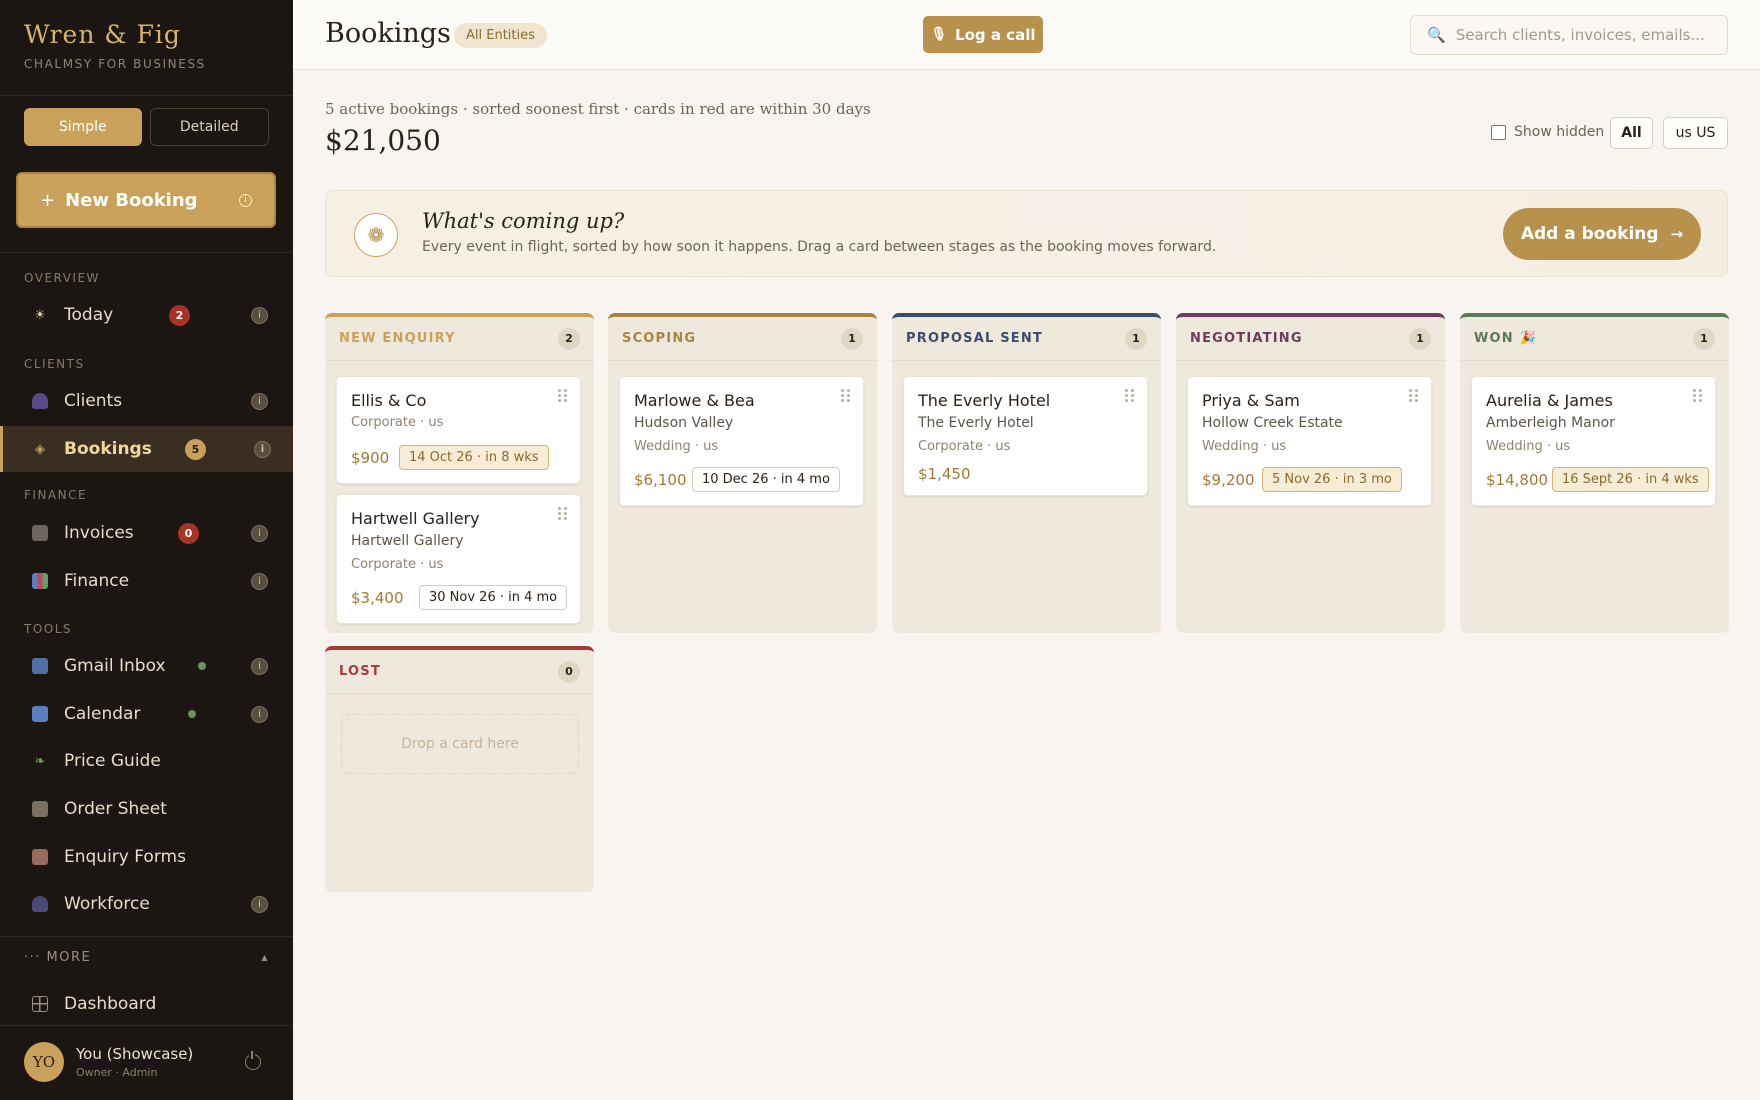 Image resolution: width=1760 pixels, height=1100 pixels. I want to click on user-profile: YO You (Showcase) Owner · Admin, so click(146, 1062).